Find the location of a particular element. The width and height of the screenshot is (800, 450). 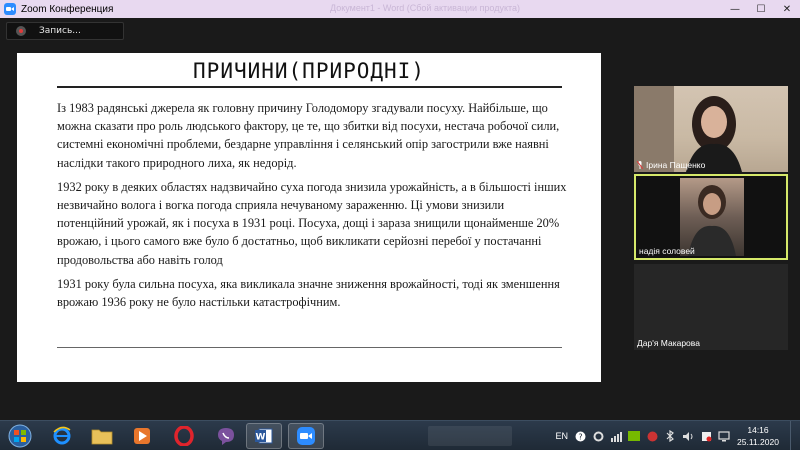

internet-explorer-icon is located at coordinates (62, 435).